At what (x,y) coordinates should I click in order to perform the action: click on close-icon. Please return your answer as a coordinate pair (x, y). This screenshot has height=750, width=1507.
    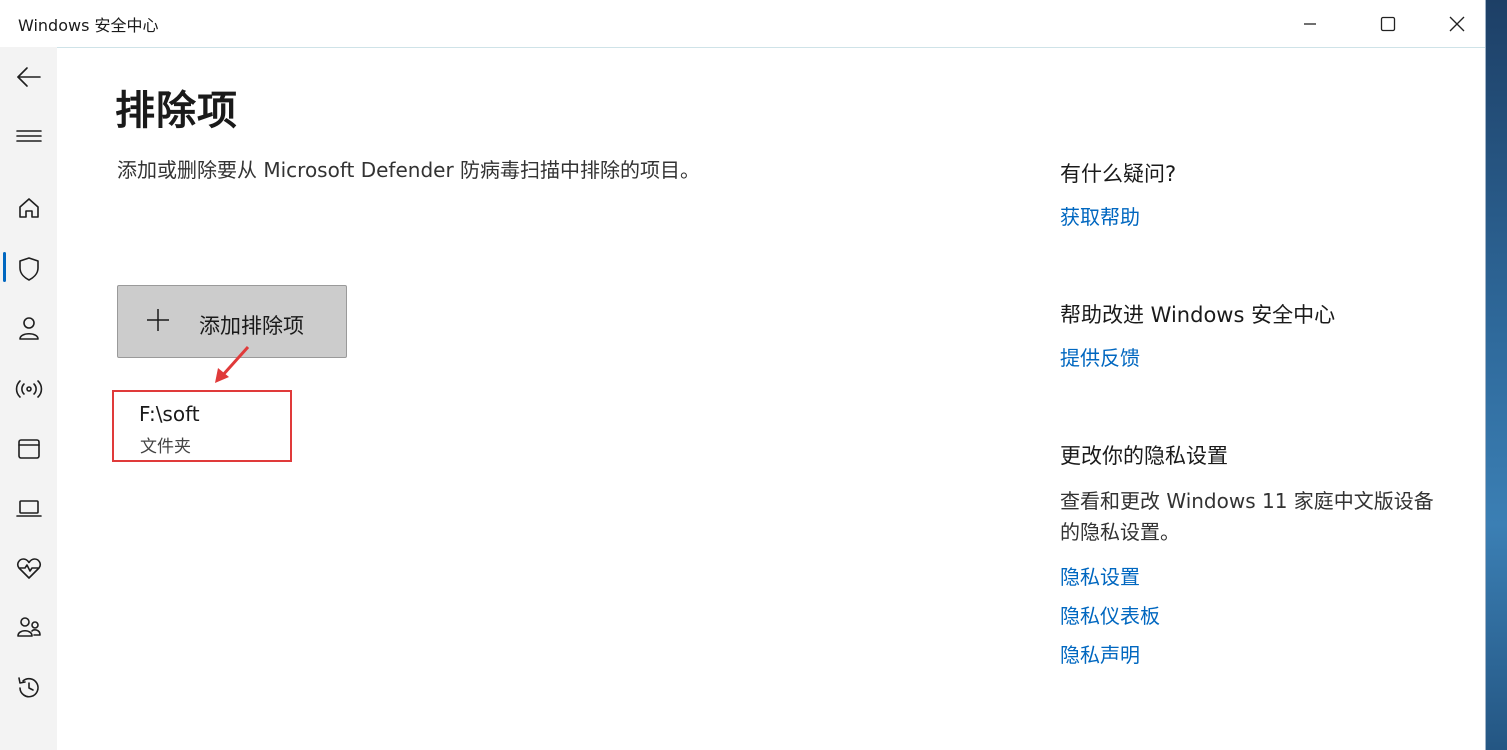
    Looking at the image, I should click on (1457, 23).